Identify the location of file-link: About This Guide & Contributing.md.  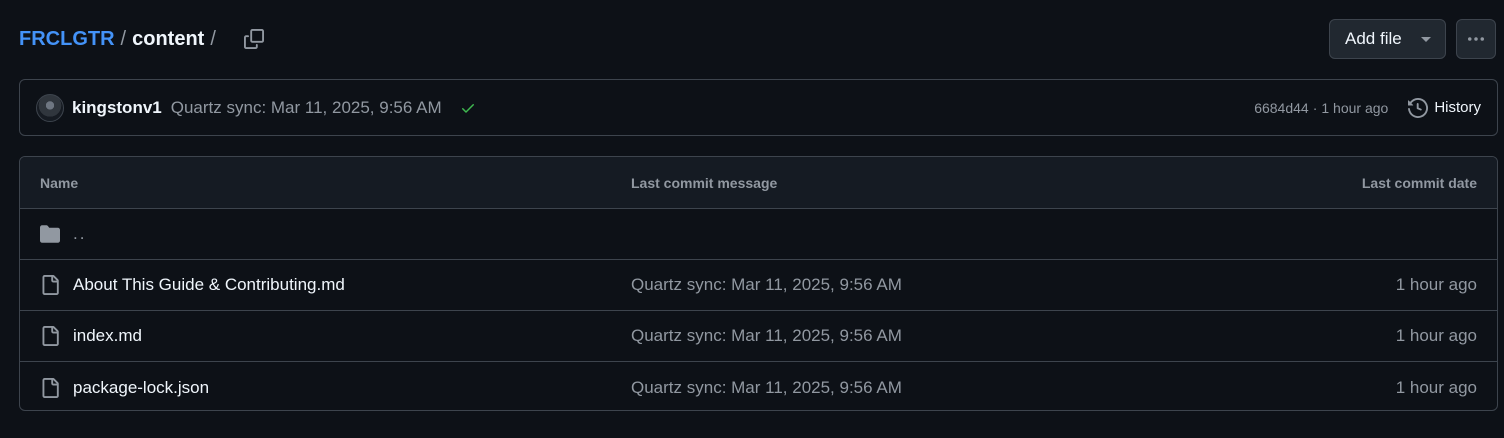
(209, 285).